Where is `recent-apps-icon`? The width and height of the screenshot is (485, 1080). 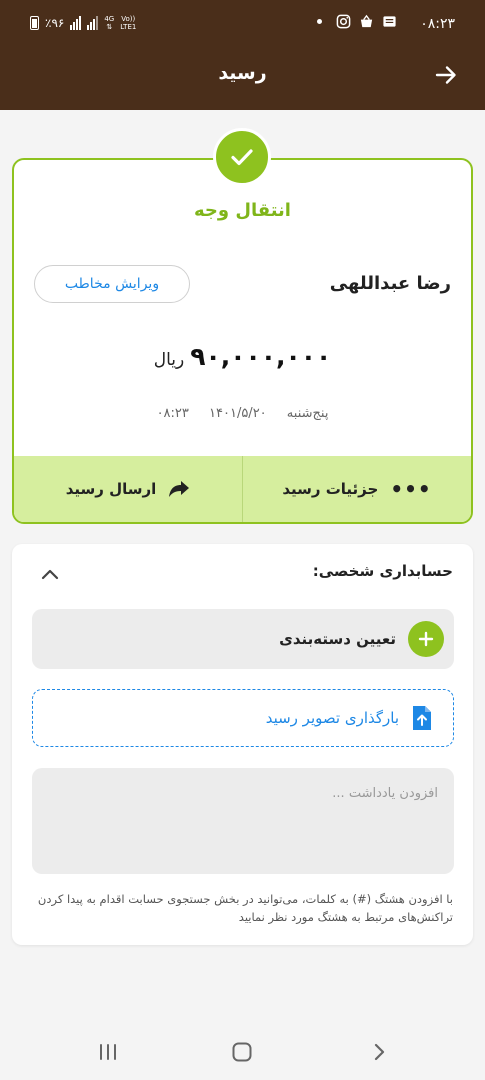 recent-apps-icon is located at coordinates (108, 1052).